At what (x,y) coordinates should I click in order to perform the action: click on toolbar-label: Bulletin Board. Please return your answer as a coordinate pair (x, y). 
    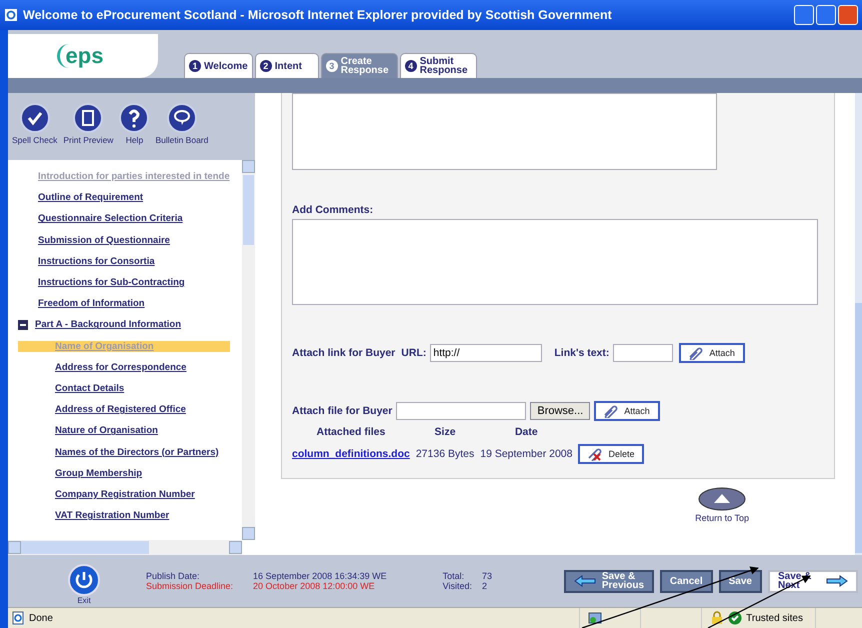
    Looking at the image, I should click on (181, 140).